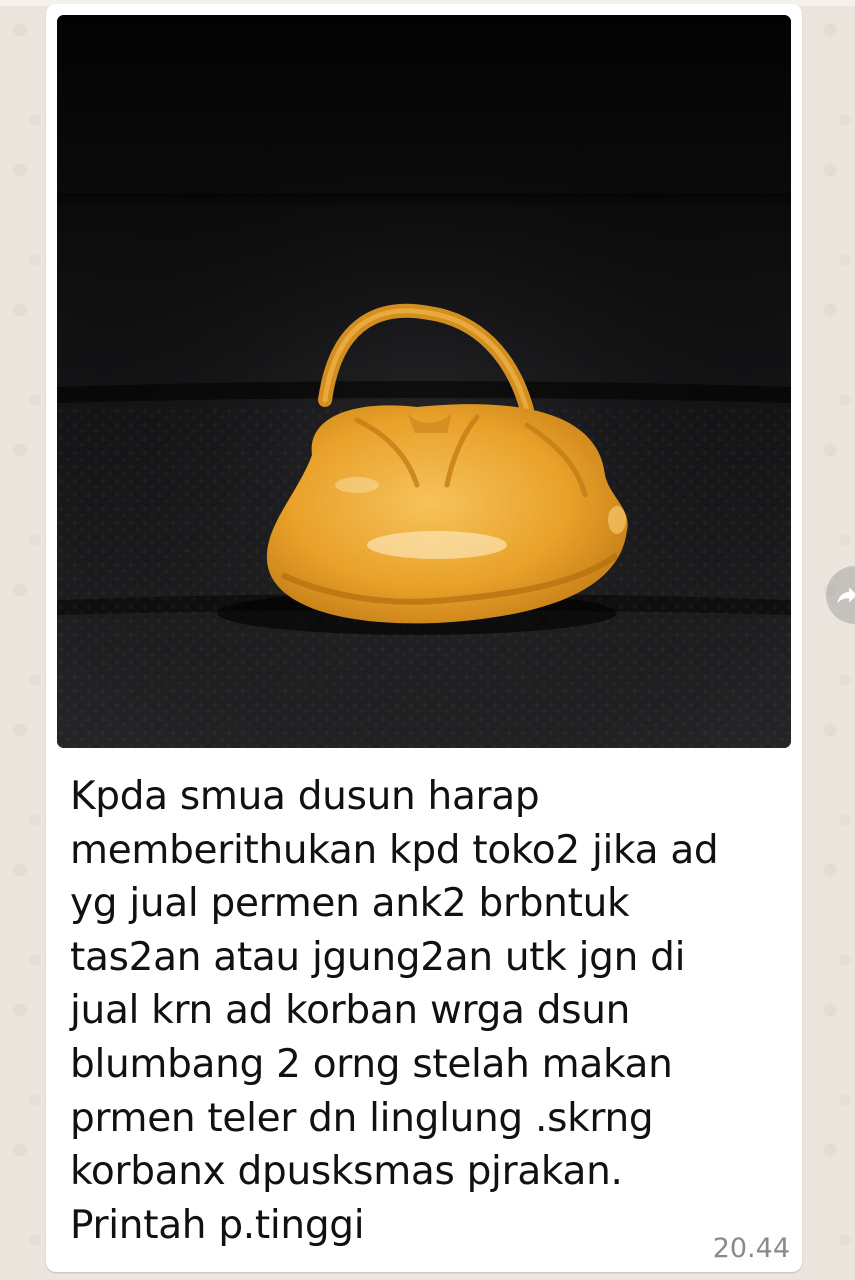 The image size is (855, 1280). I want to click on forward-arrow-icon, so click(846, 595).